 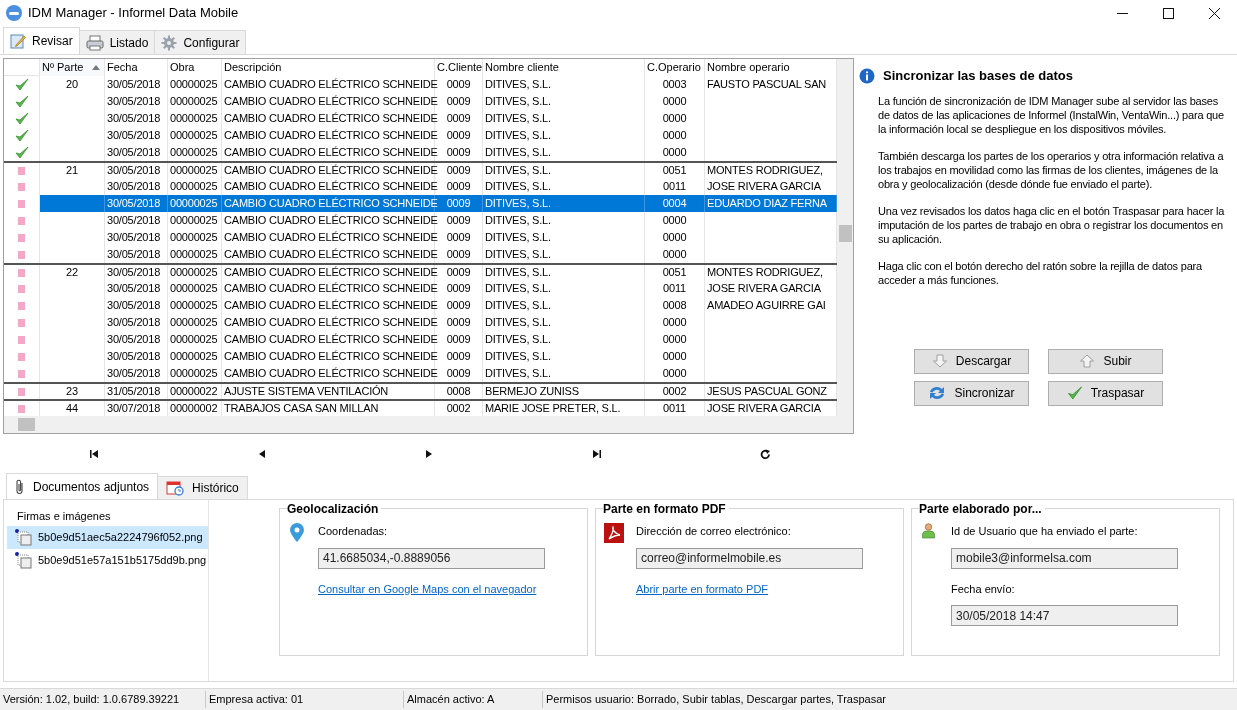 What do you see at coordinates (459, 67) in the screenshot?
I see `column-header: C.Cliente` at bounding box center [459, 67].